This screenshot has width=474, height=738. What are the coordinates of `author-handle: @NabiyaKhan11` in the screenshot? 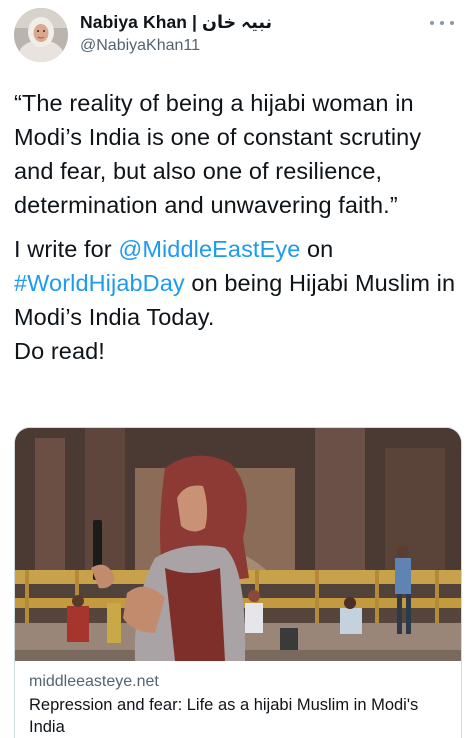 It's located at (176, 46).